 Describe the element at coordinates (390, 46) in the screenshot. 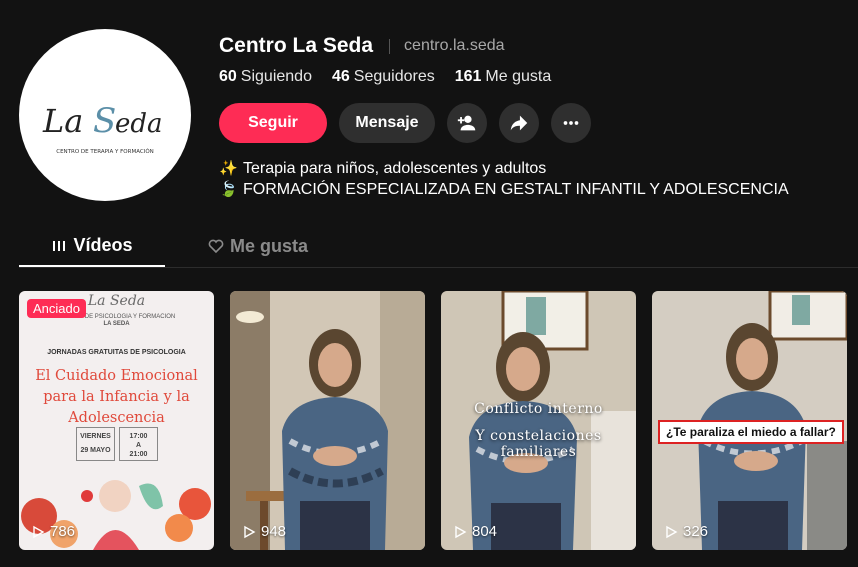

I see `name-separator` at that location.